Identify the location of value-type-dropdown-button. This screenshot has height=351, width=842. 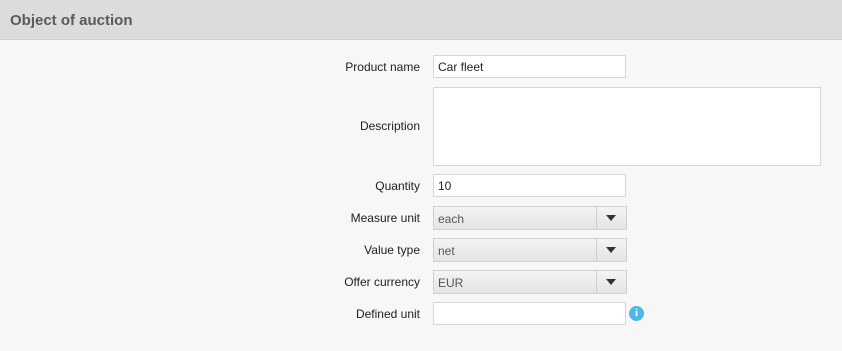
(611, 250).